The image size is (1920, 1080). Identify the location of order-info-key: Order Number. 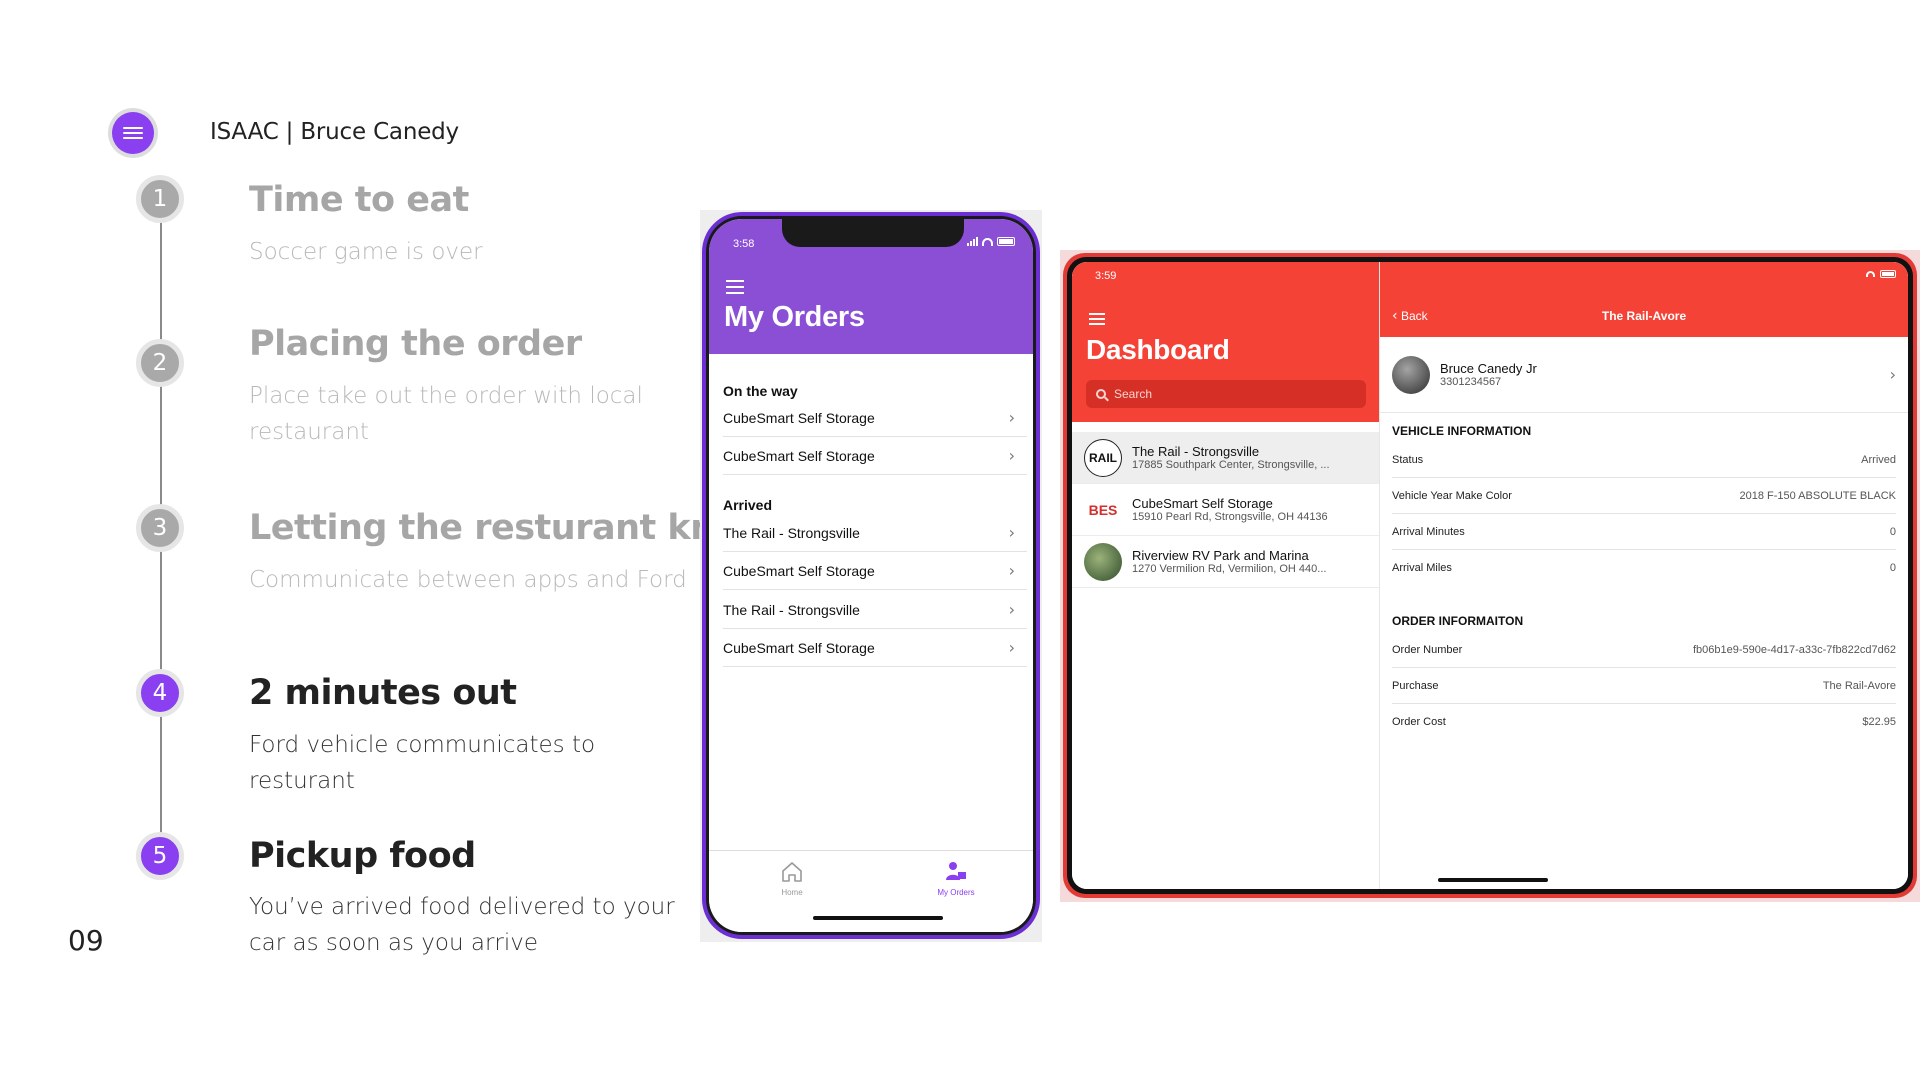
(1427, 649).